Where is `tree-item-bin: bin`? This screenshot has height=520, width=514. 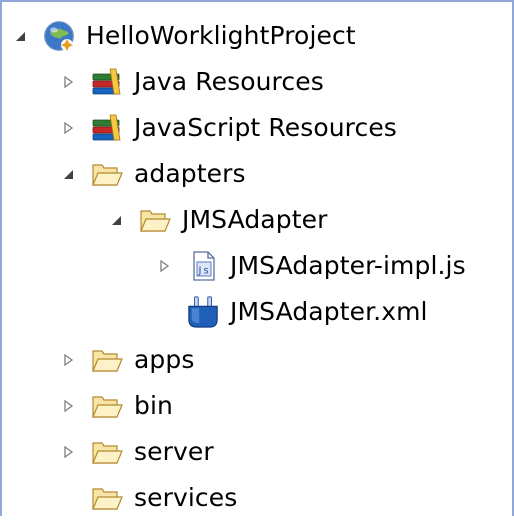 tree-item-bin: bin is located at coordinates (114, 406).